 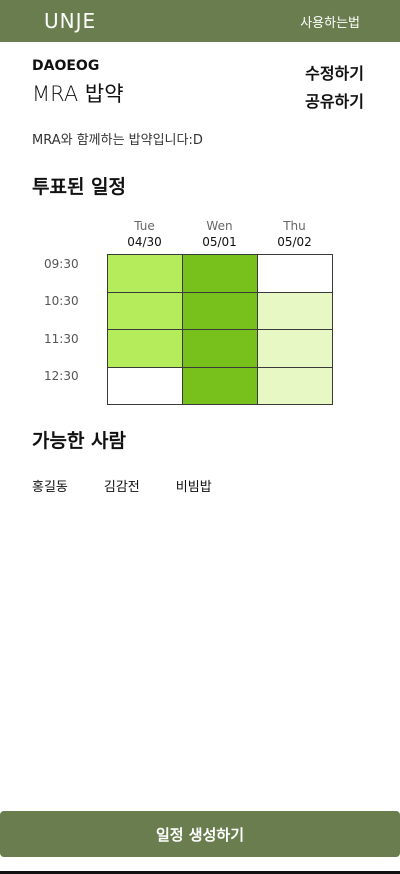 What do you see at coordinates (50, 487) in the screenshot?
I see `person-name: 홍길동` at bounding box center [50, 487].